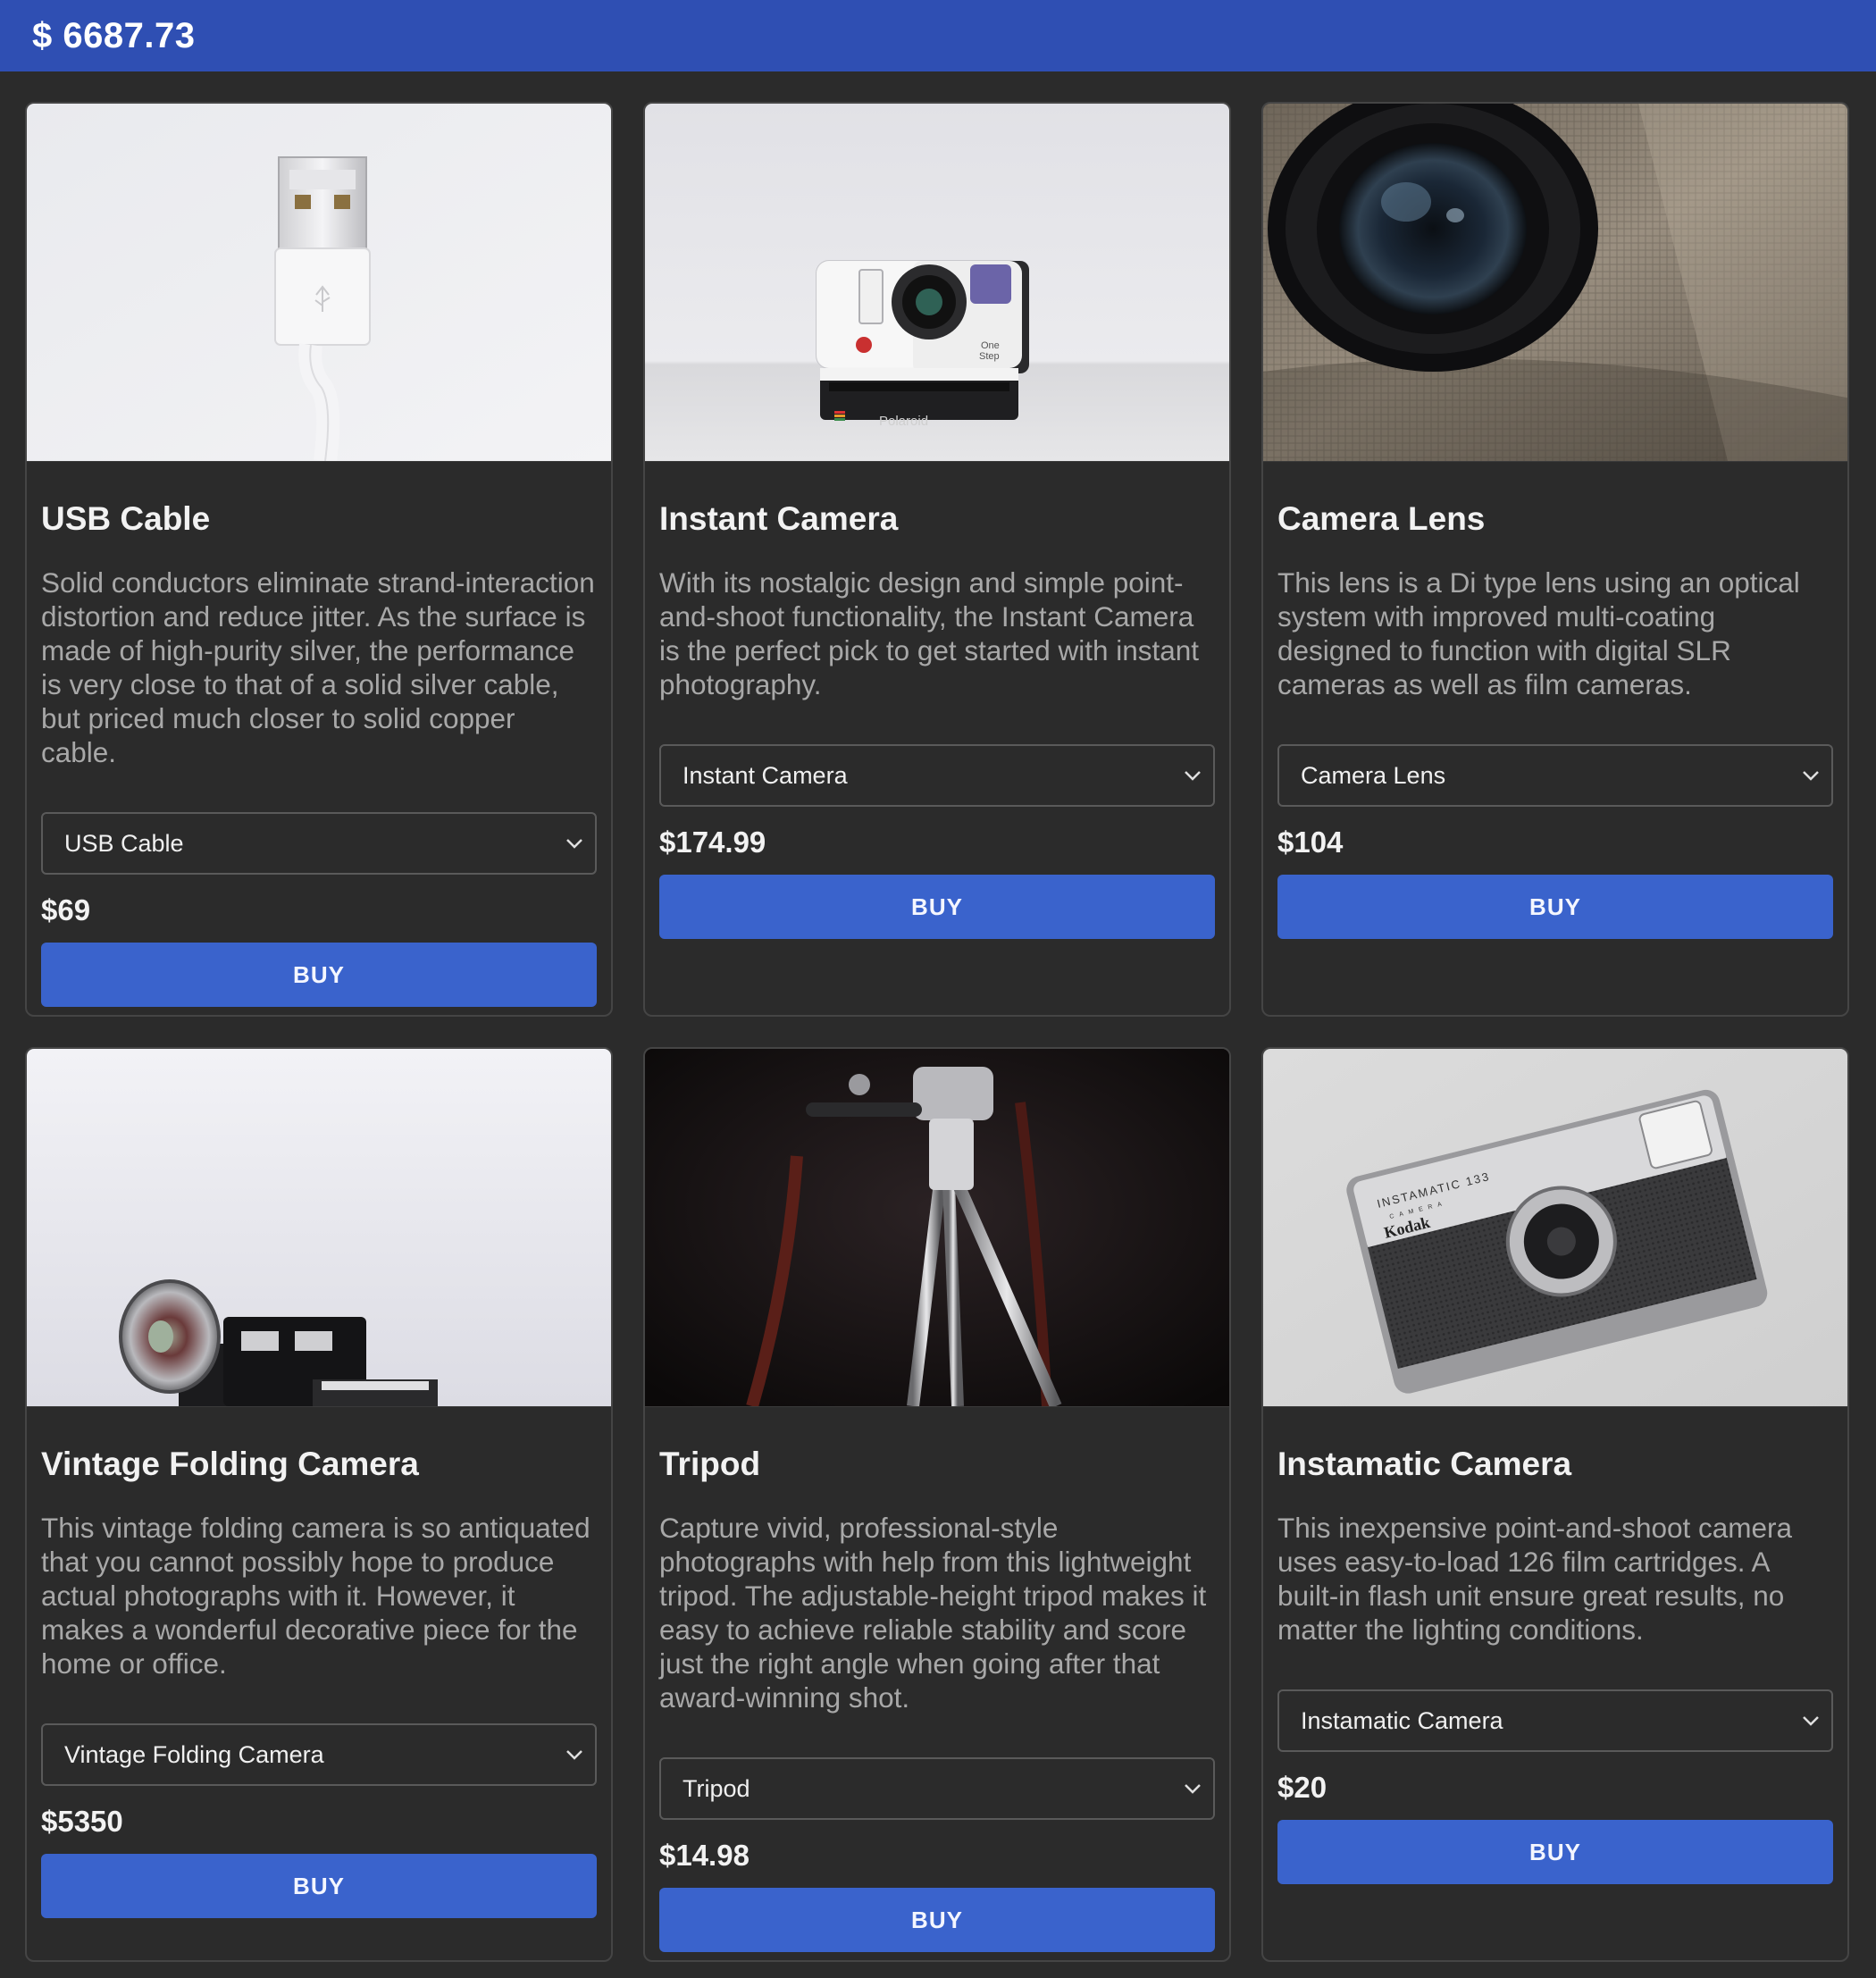 The height and width of the screenshot is (1978, 1876). What do you see at coordinates (1555, 1721) in the screenshot?
I see `product-select: Instamatic Camera` at bounding box center [1555, 1721].